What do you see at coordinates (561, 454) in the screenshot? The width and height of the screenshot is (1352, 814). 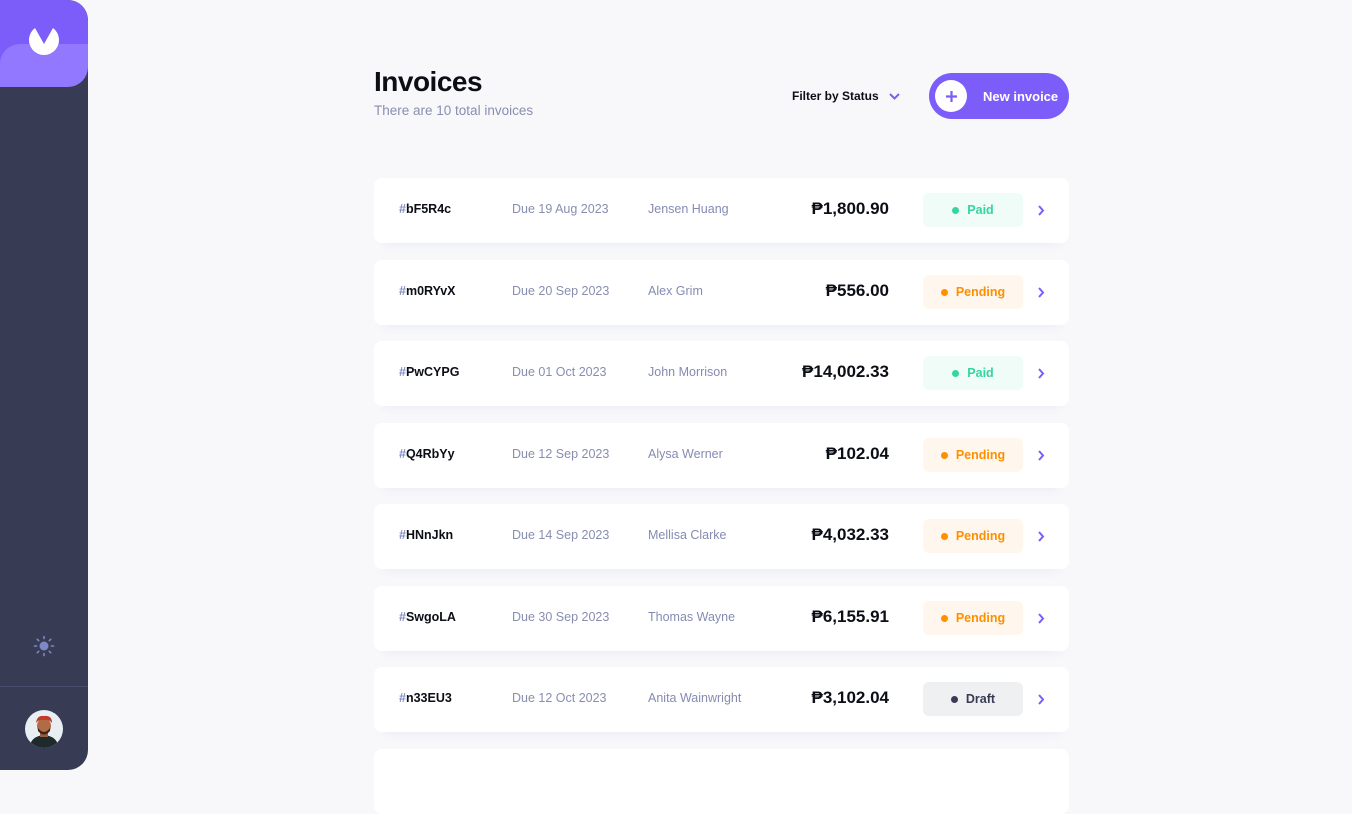 I see `invoice-due-date: Due 12 Sep 2023` at bounding box center [561, 454].